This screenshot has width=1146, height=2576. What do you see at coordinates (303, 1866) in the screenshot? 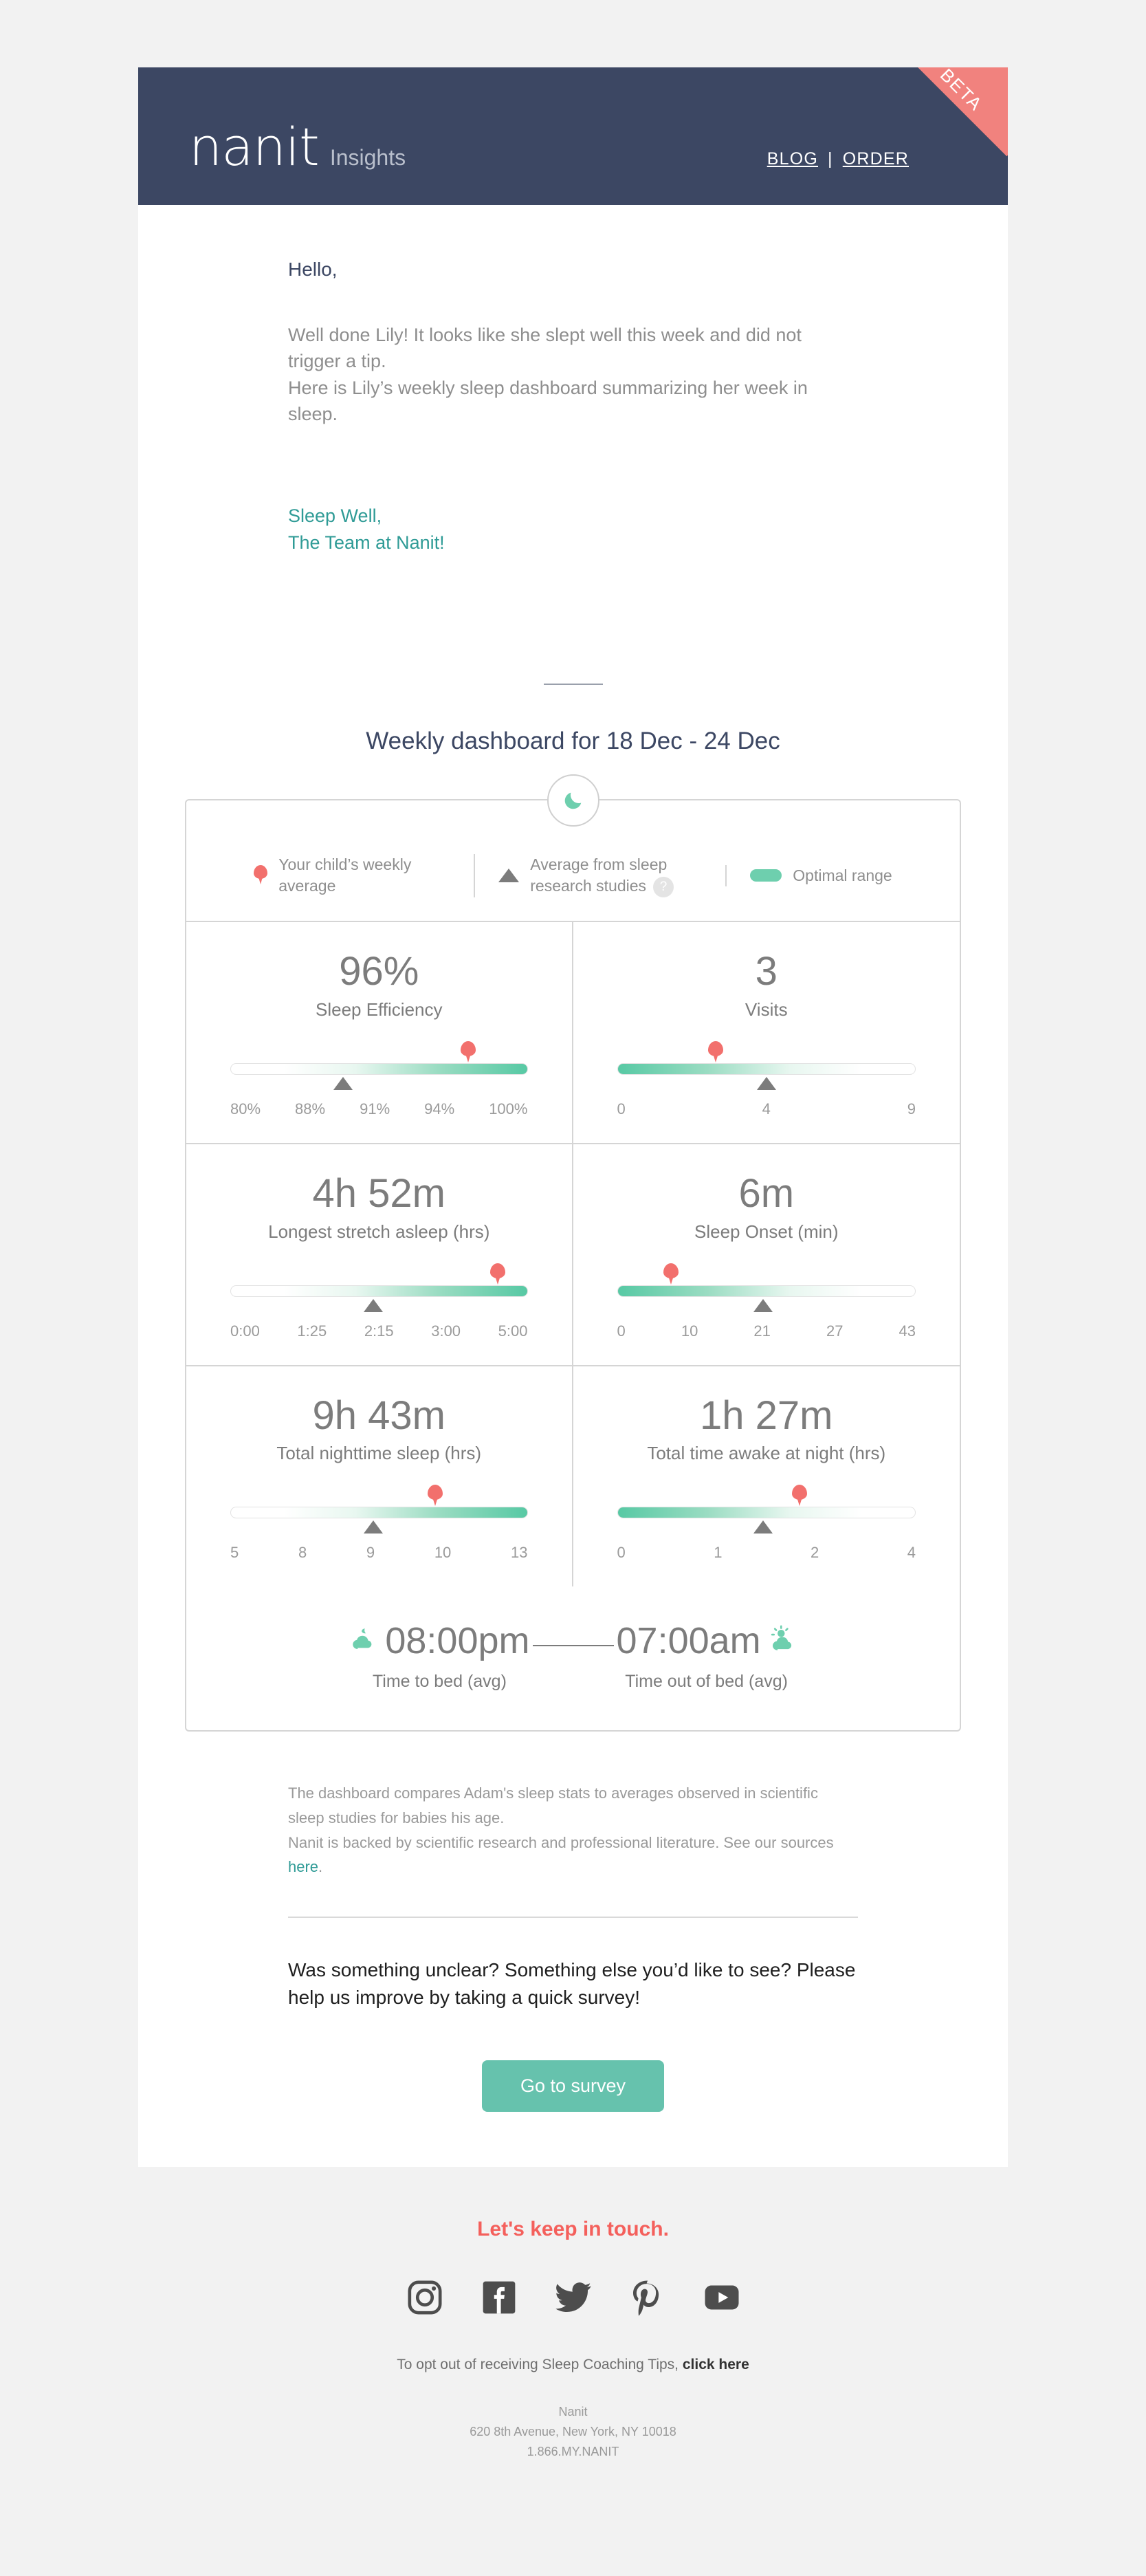
I see `sources-link: here` at bounding box center [303, 1866].